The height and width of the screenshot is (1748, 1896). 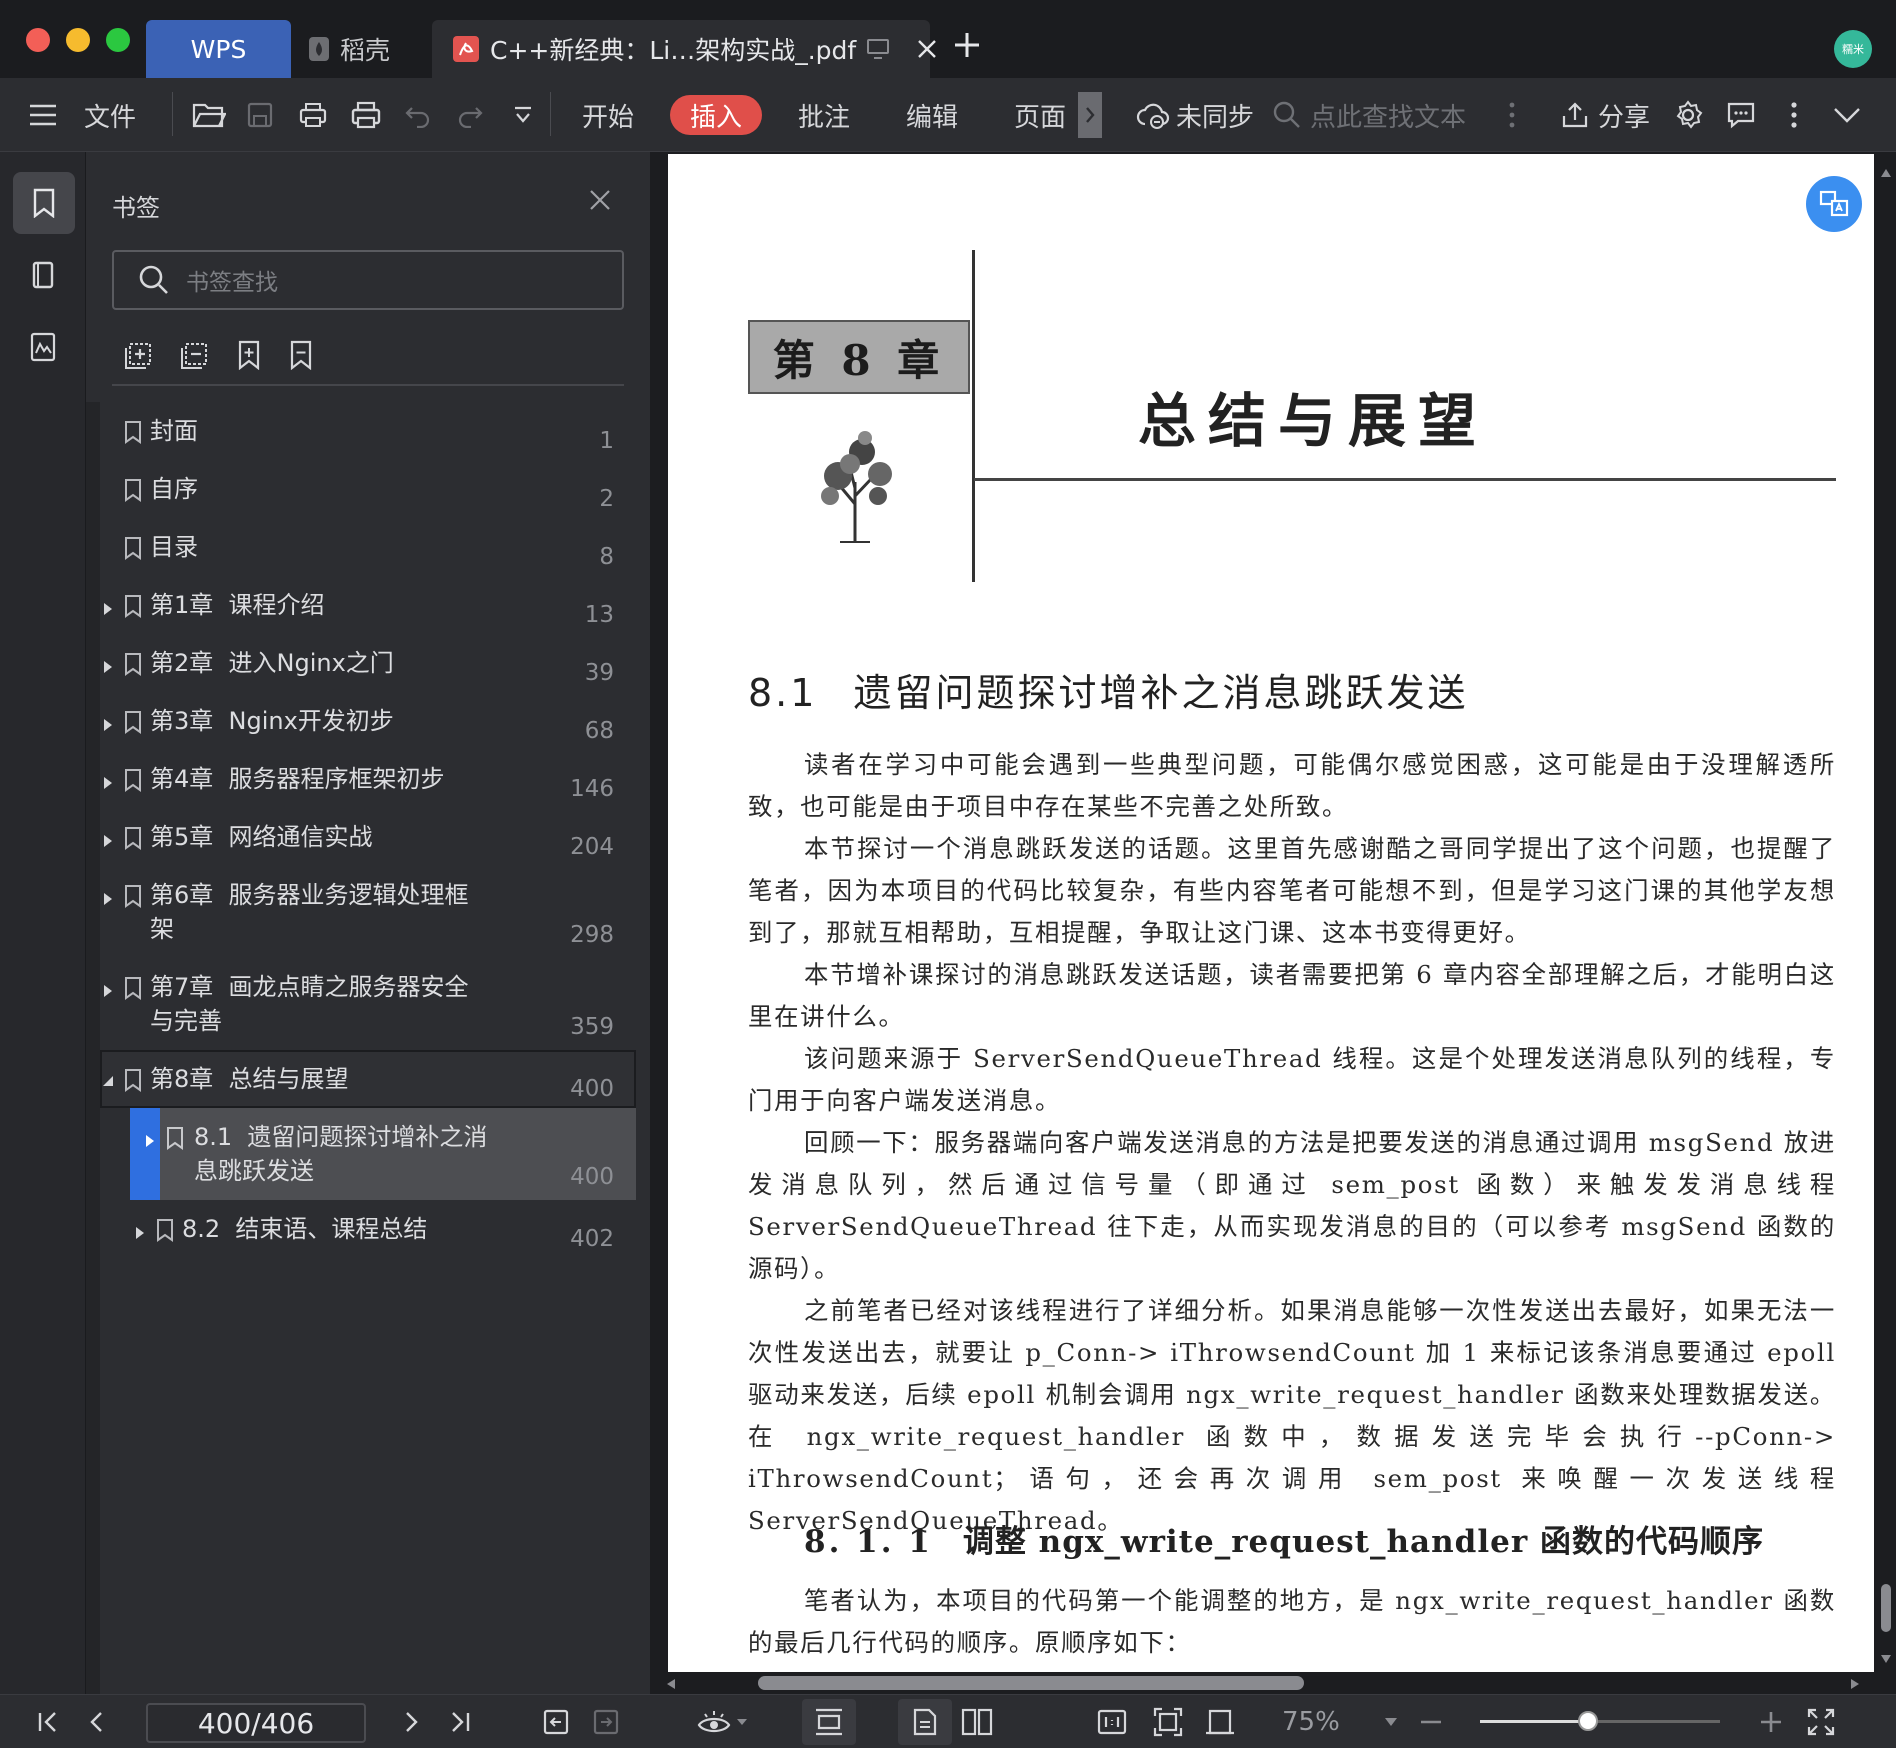 What do you see at coordinates (829, 1722) in the screenshot?
I see `fit-width-icon` at bounding box center [829, 1722].